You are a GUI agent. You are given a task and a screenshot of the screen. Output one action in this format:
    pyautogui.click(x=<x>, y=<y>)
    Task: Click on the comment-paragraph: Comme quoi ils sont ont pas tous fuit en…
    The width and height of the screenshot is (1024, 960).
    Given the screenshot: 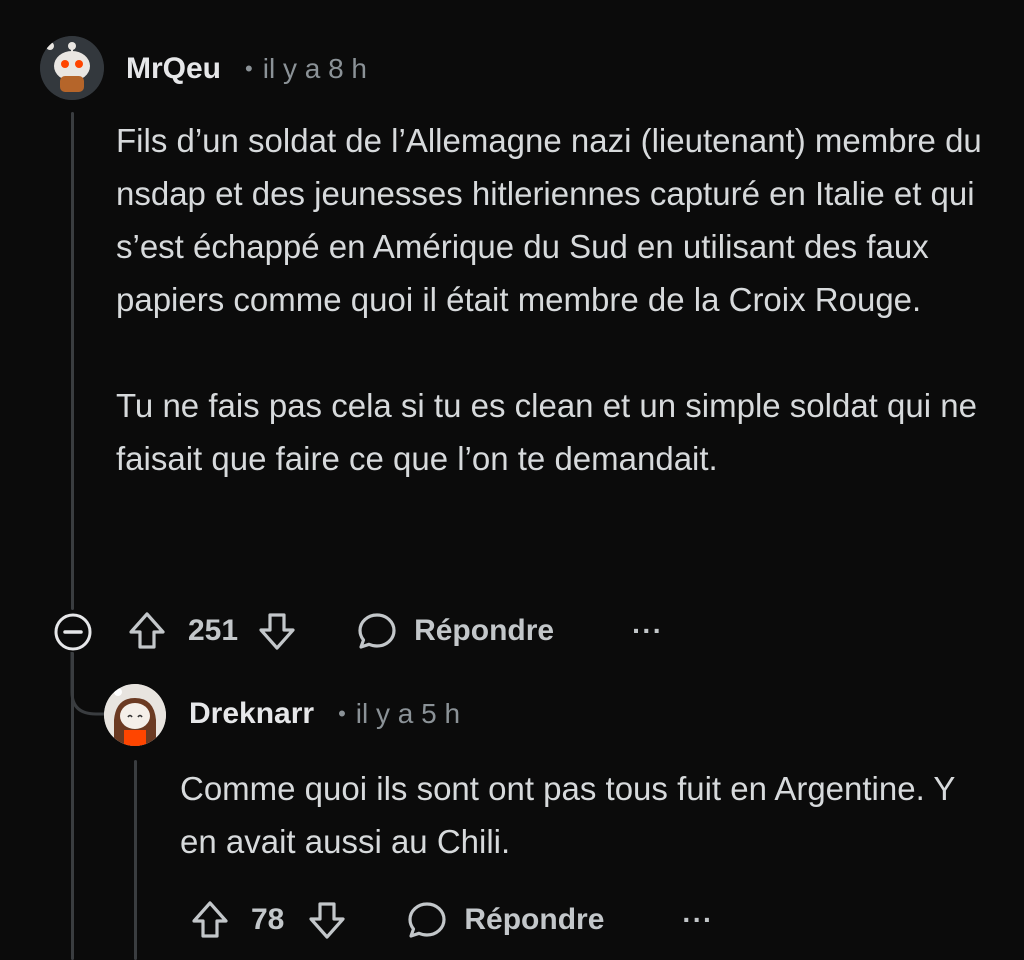 What is the action you would take?
    pyautogui.click(x=567, y=815)
    